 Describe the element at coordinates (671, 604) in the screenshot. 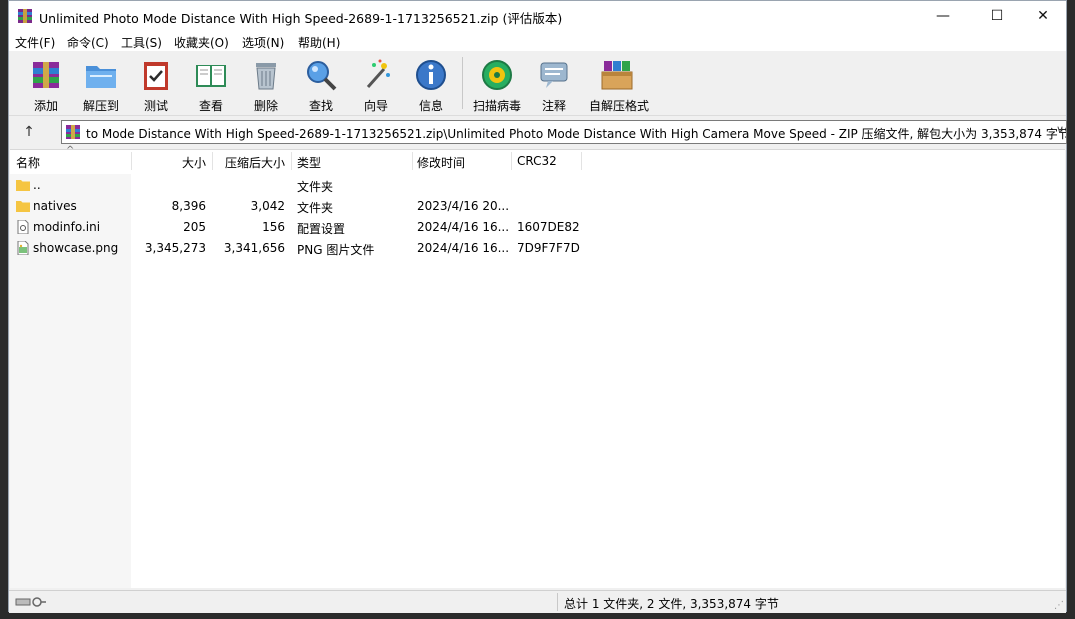

I see `status-summary: 总计 1 文件夹, 2 文件, 3,353,874 字节` at that location.